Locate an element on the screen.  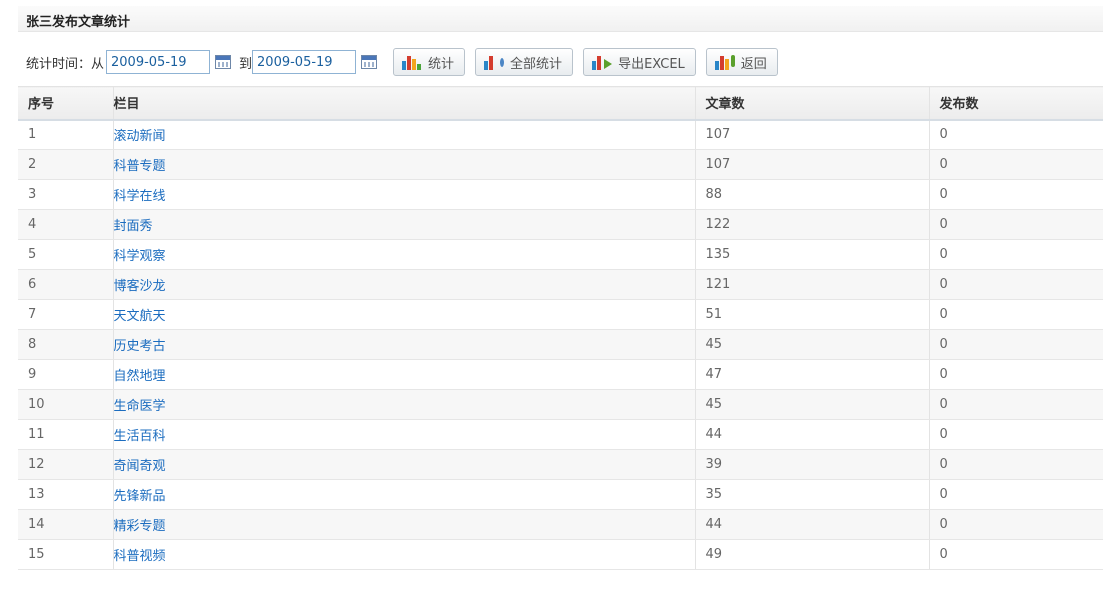
chart-back-icon is located at coordinates (724, 62).